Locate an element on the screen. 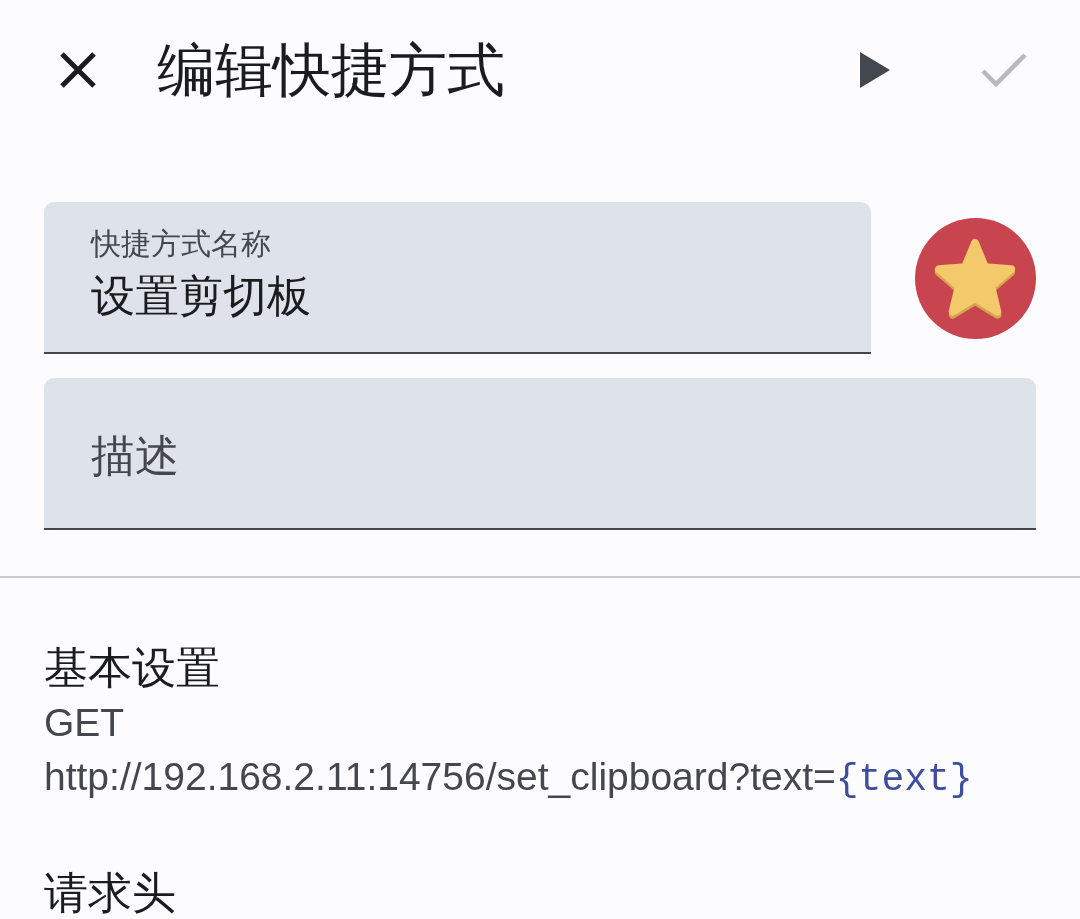  close-icon is located at coordinates (78, 70).